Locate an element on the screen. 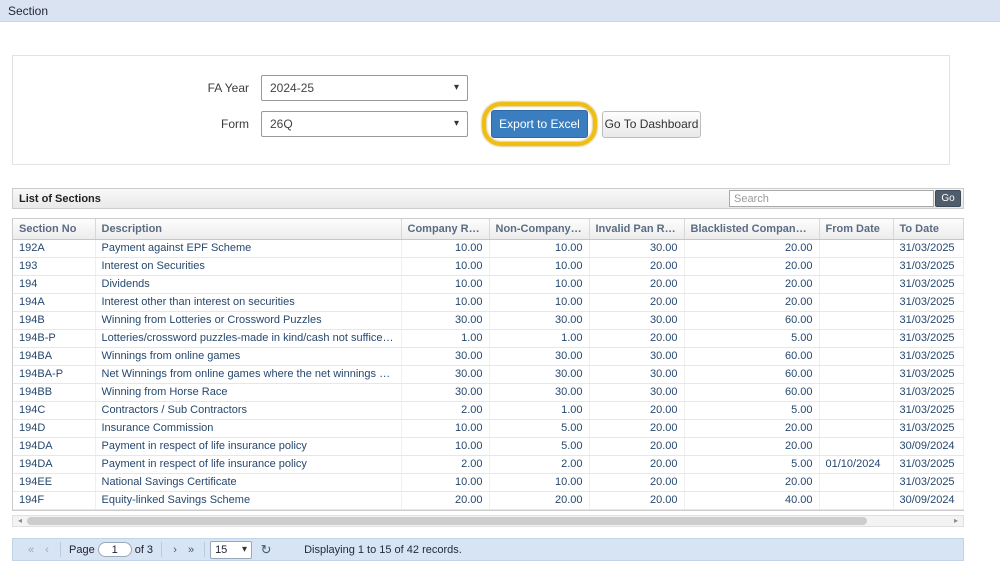 The image size is (1000, 561). go-to-dashboard-button: Go To Dashboard is located at coordinates (651, 124).